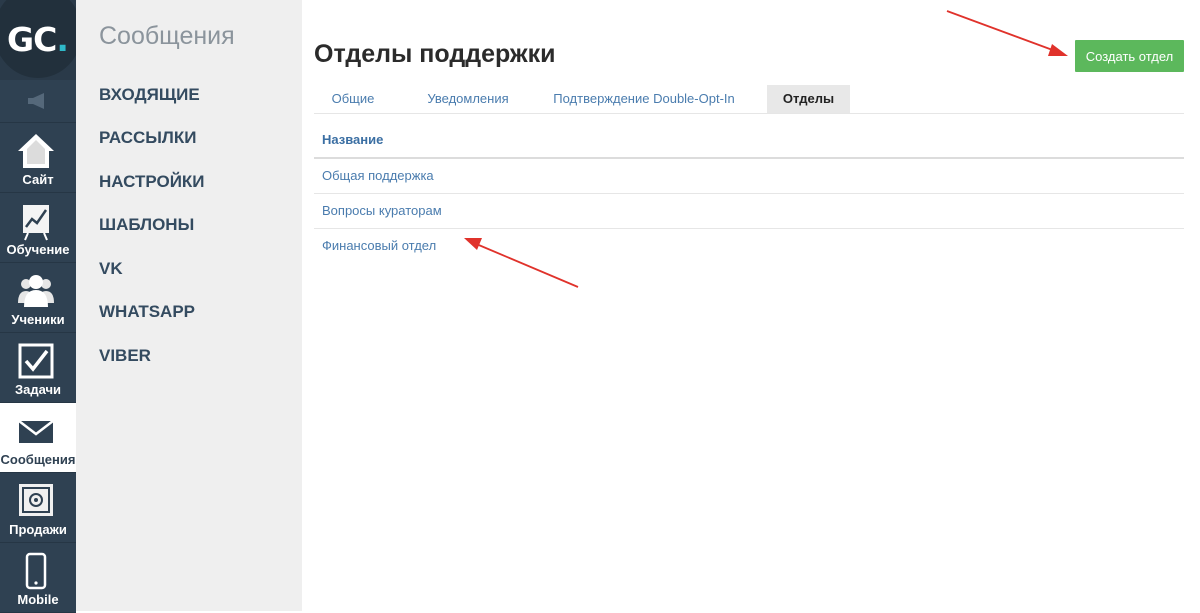 Image resolution: width=1200 pixels, height=613 pixels. I want to click on nav-item-label: Задачи, so click(38, 389).